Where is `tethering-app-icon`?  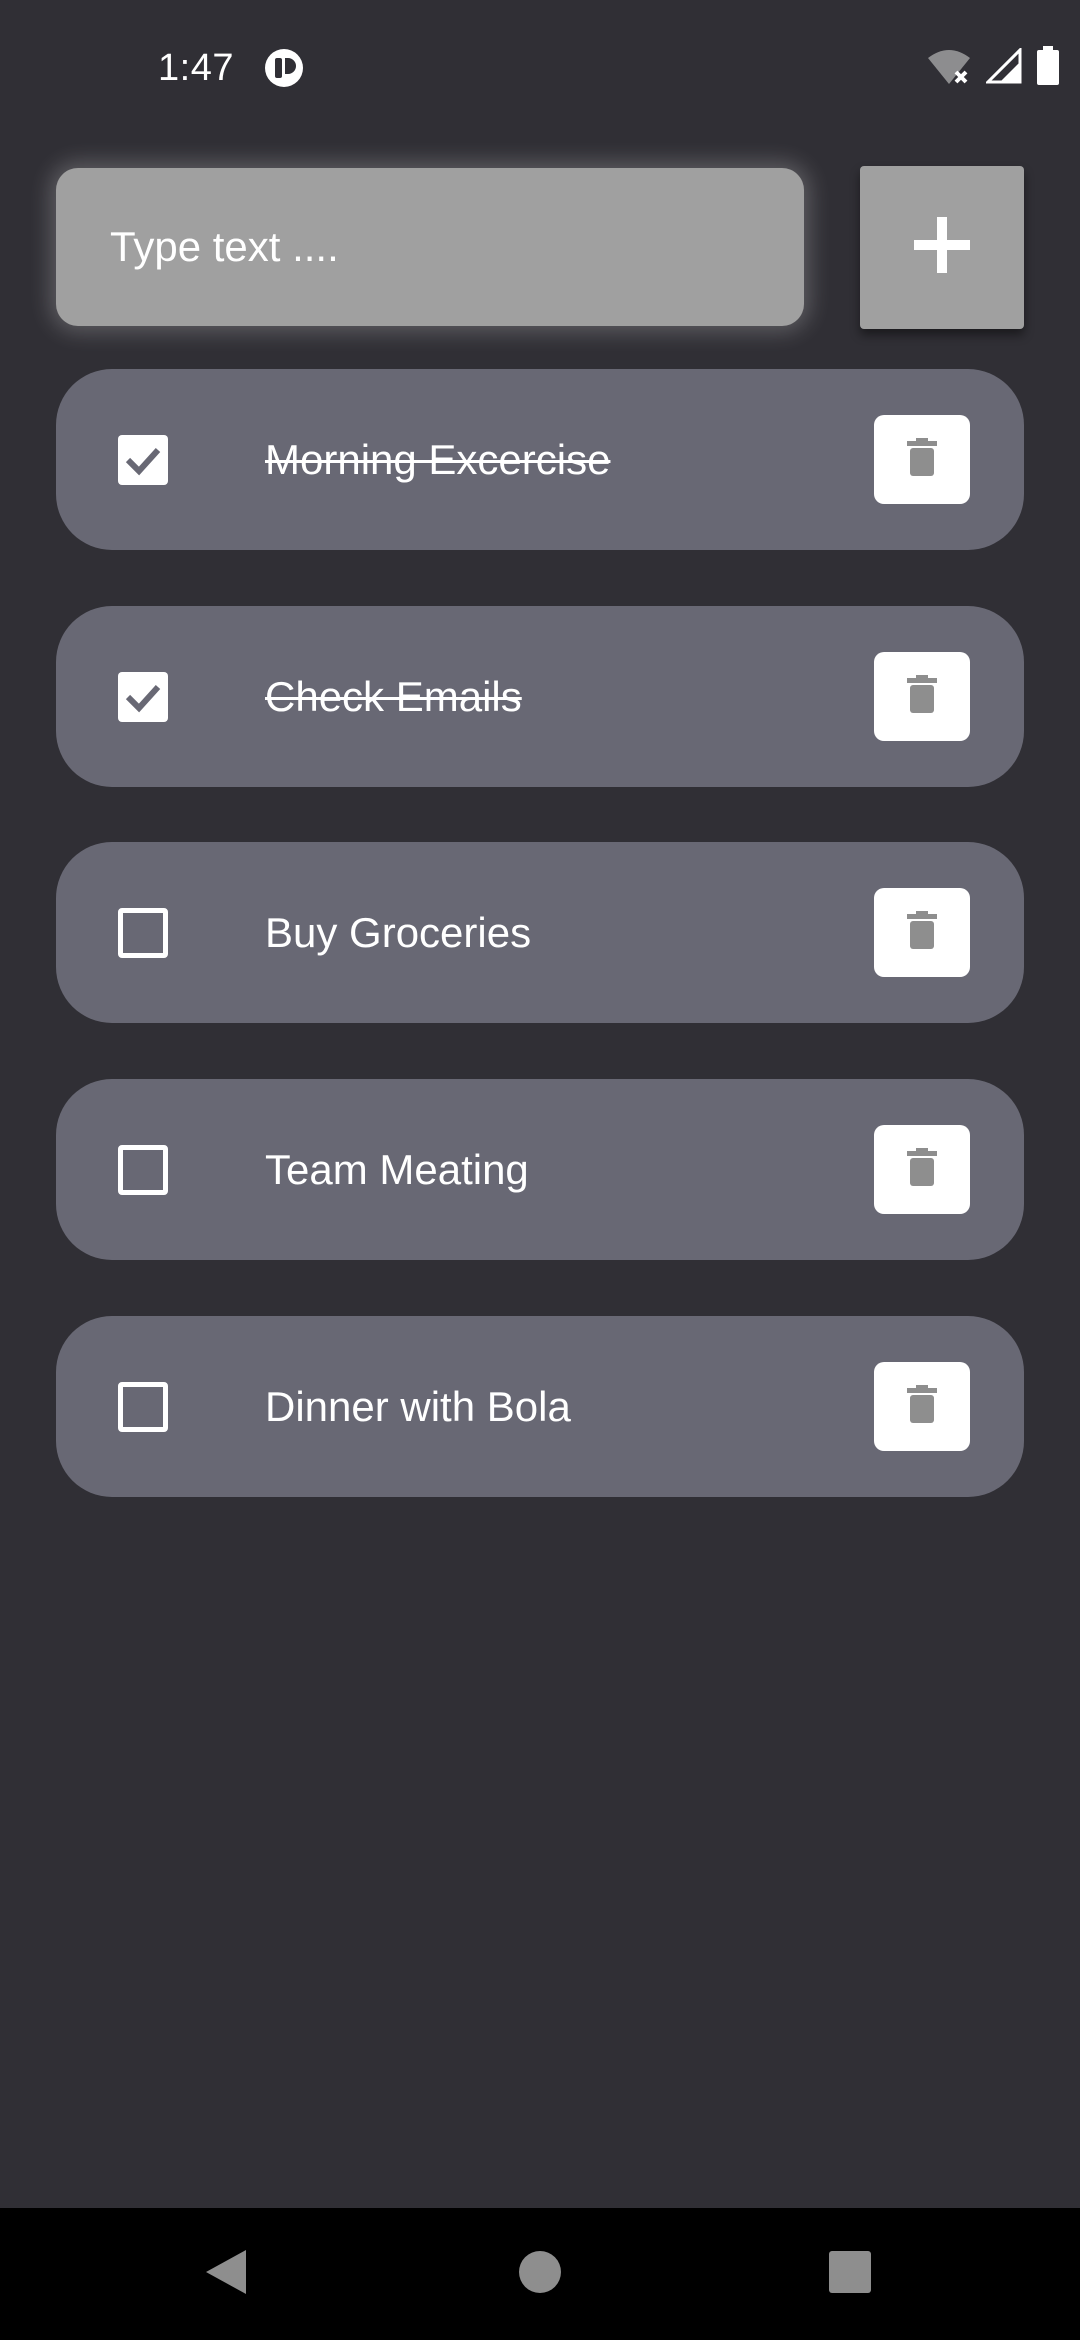
tethering-app-icon is located at coordinates (284, 68).